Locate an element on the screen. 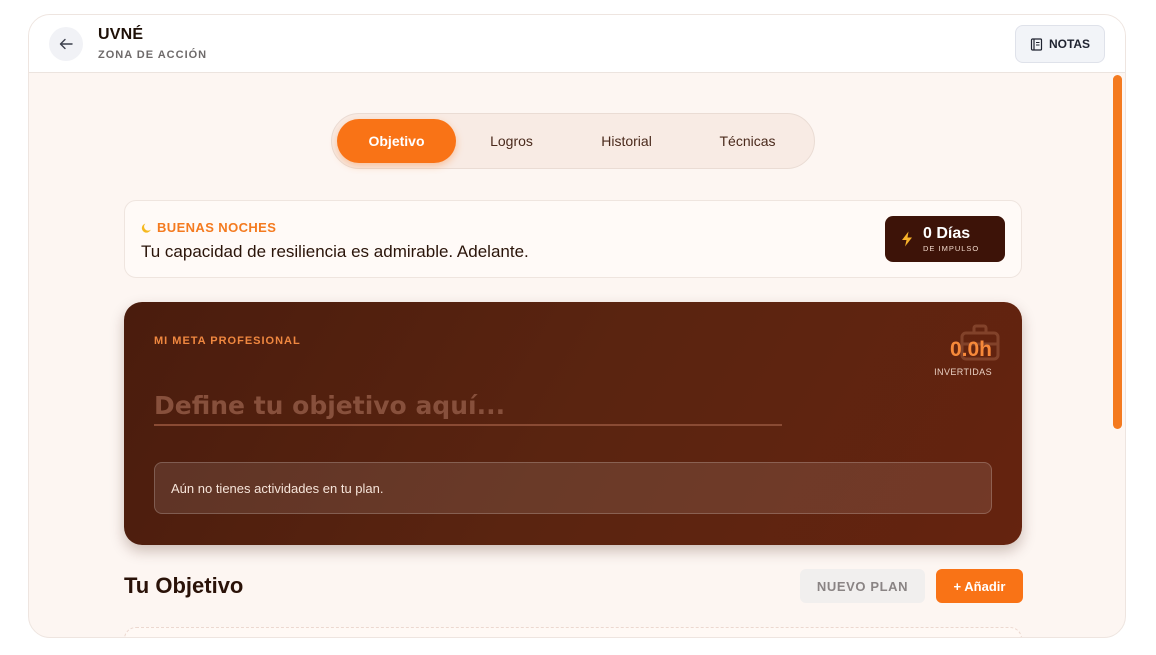 The width and height of the screenshot is (1156, 655). streak-value: 0 Días is located at coordinates (947, 233).